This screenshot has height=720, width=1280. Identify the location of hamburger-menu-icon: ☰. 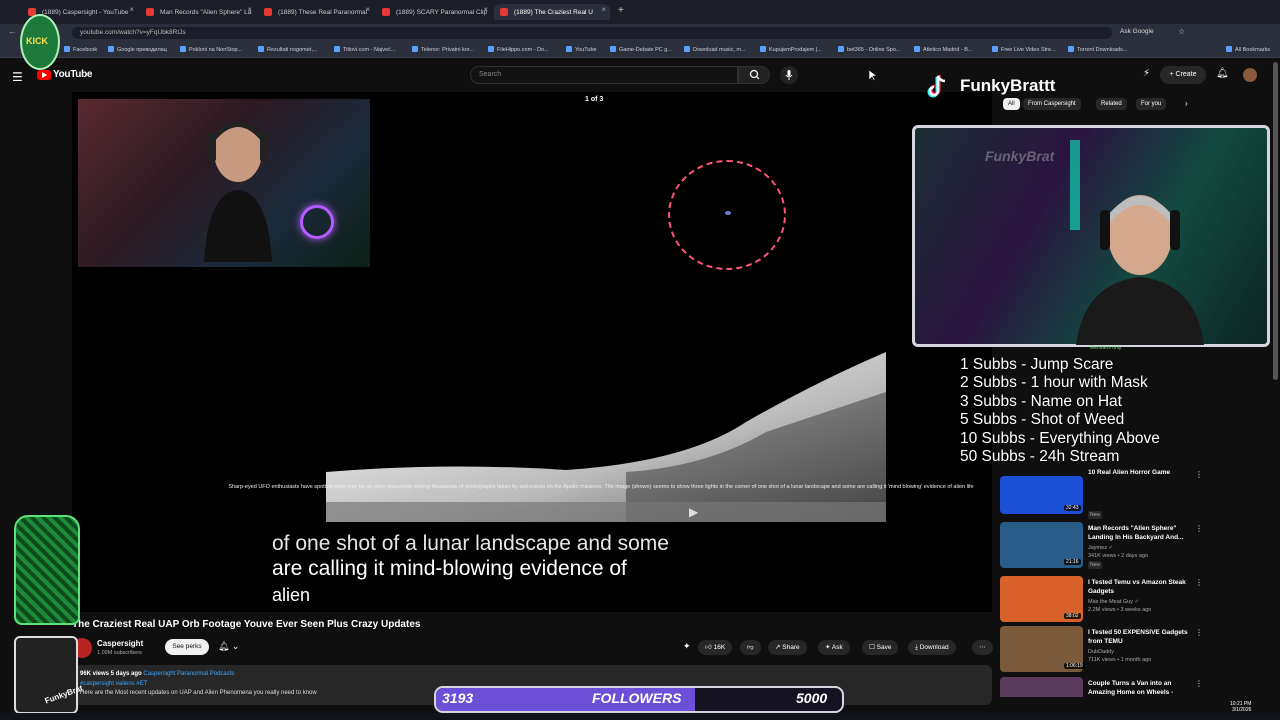
(17, 77).